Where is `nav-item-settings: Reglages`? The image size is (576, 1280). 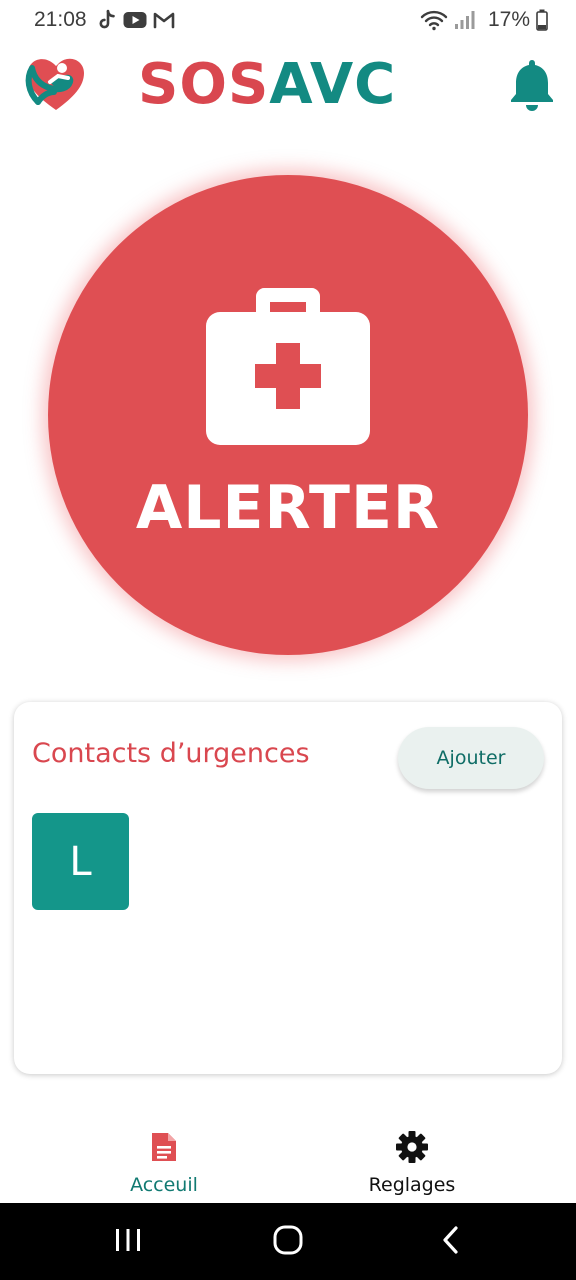
nav-item-settings: Reglages is located at coordinates (412, 1162).